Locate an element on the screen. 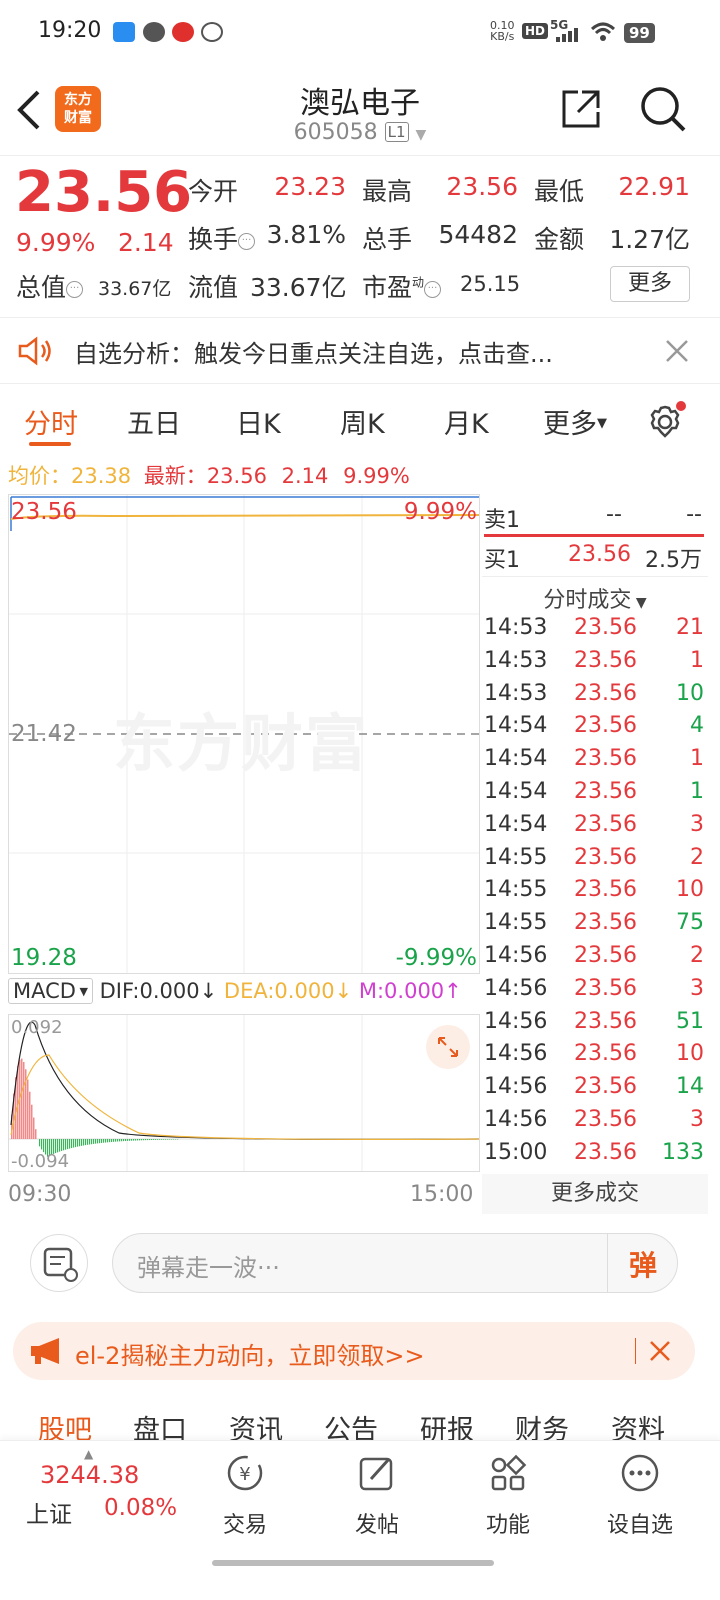 The image size is (720, 1600). sell1-volume: -- is located at coordinates (694, 514).